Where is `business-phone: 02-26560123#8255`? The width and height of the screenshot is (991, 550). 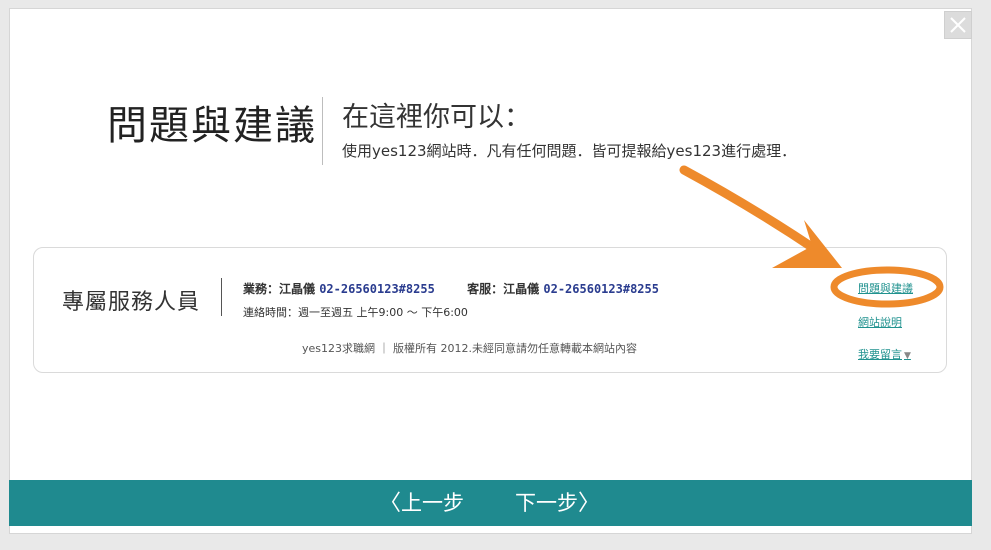
business-phone: 02-26560123#8255 is located at coordinates (377, 289).